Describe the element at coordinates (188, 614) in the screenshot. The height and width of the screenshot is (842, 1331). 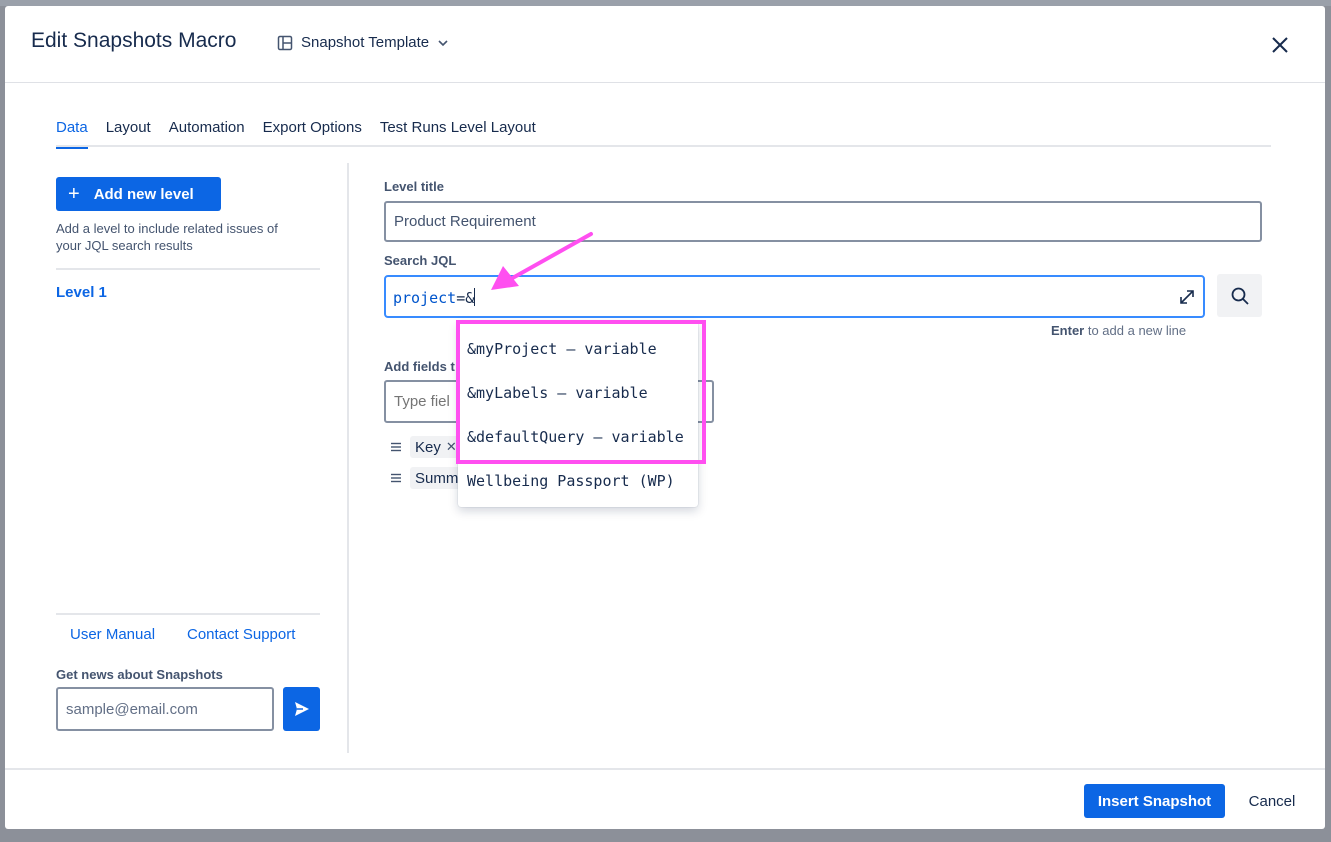
I see `sidebar-footer-divider` at that location.